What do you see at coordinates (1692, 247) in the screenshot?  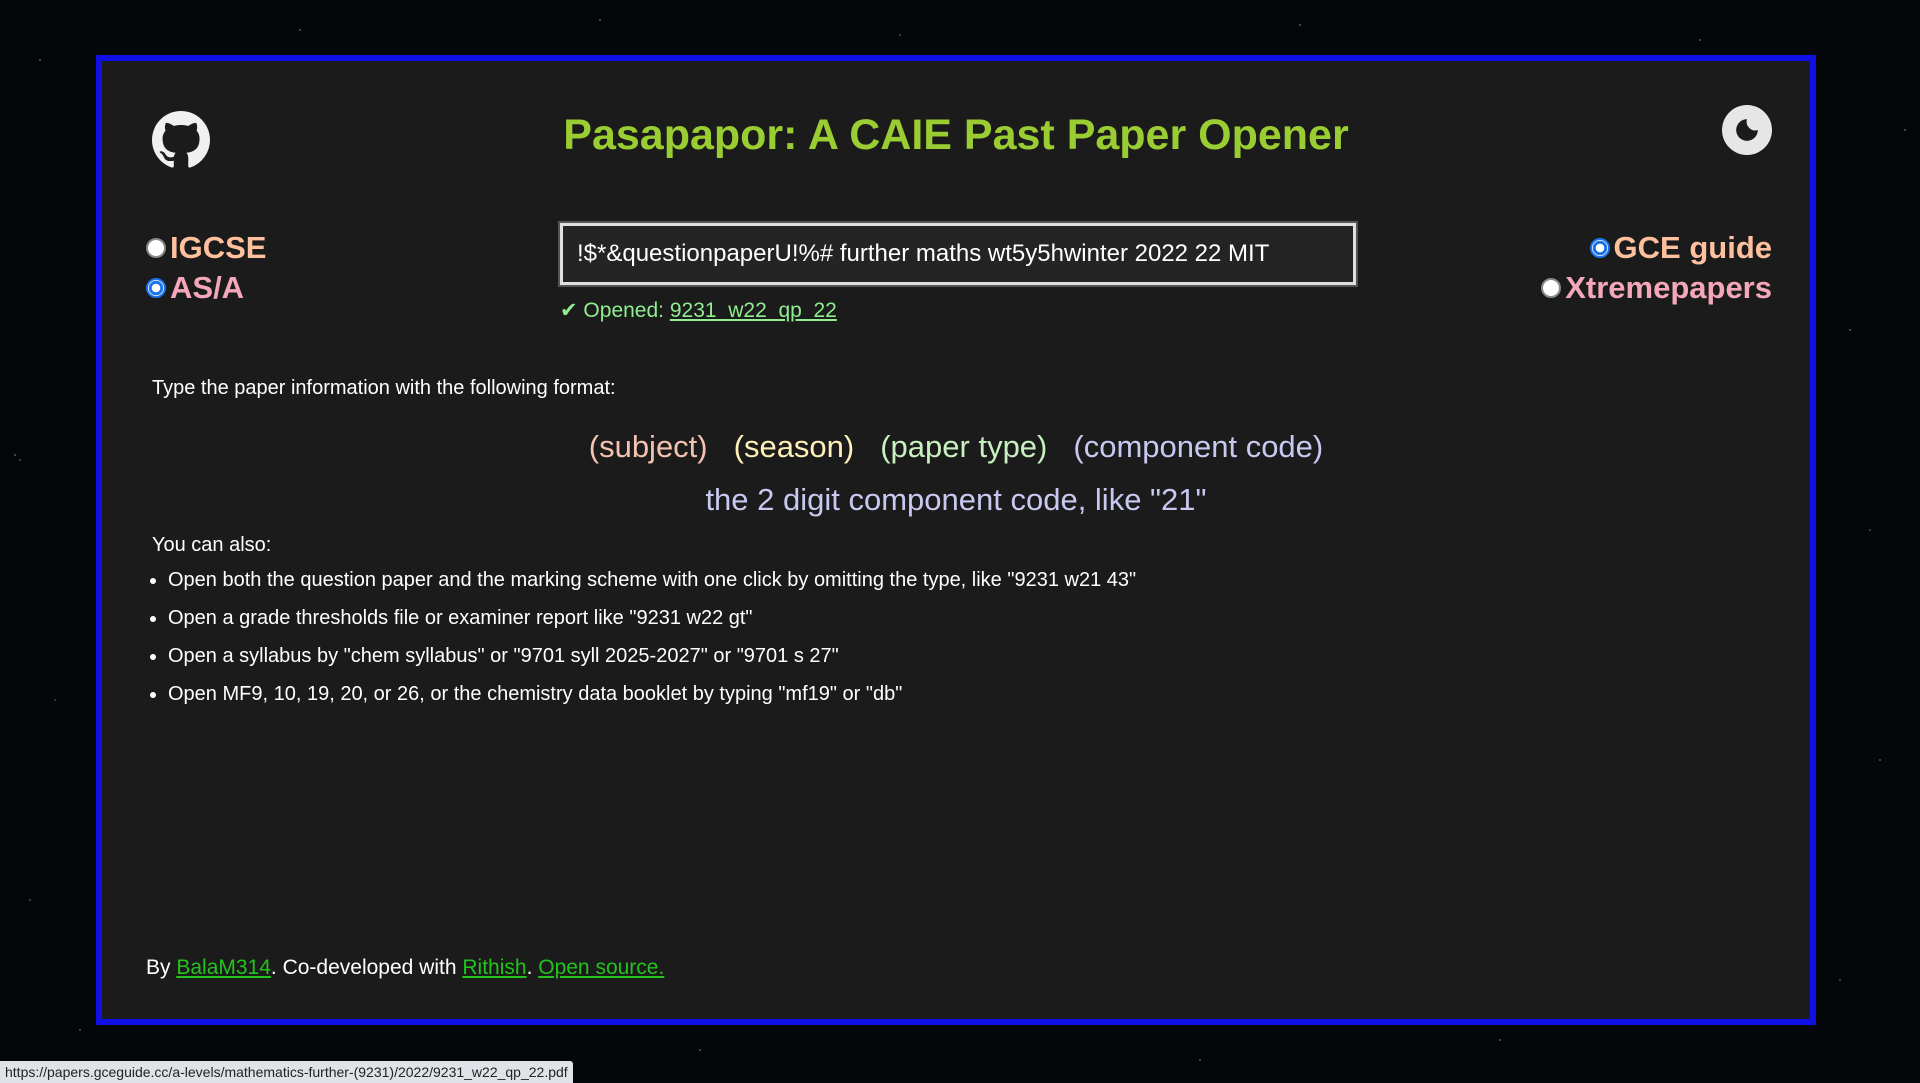 I see `source-label-gceguide: GCE guide` at bounding box center [1692, 247].